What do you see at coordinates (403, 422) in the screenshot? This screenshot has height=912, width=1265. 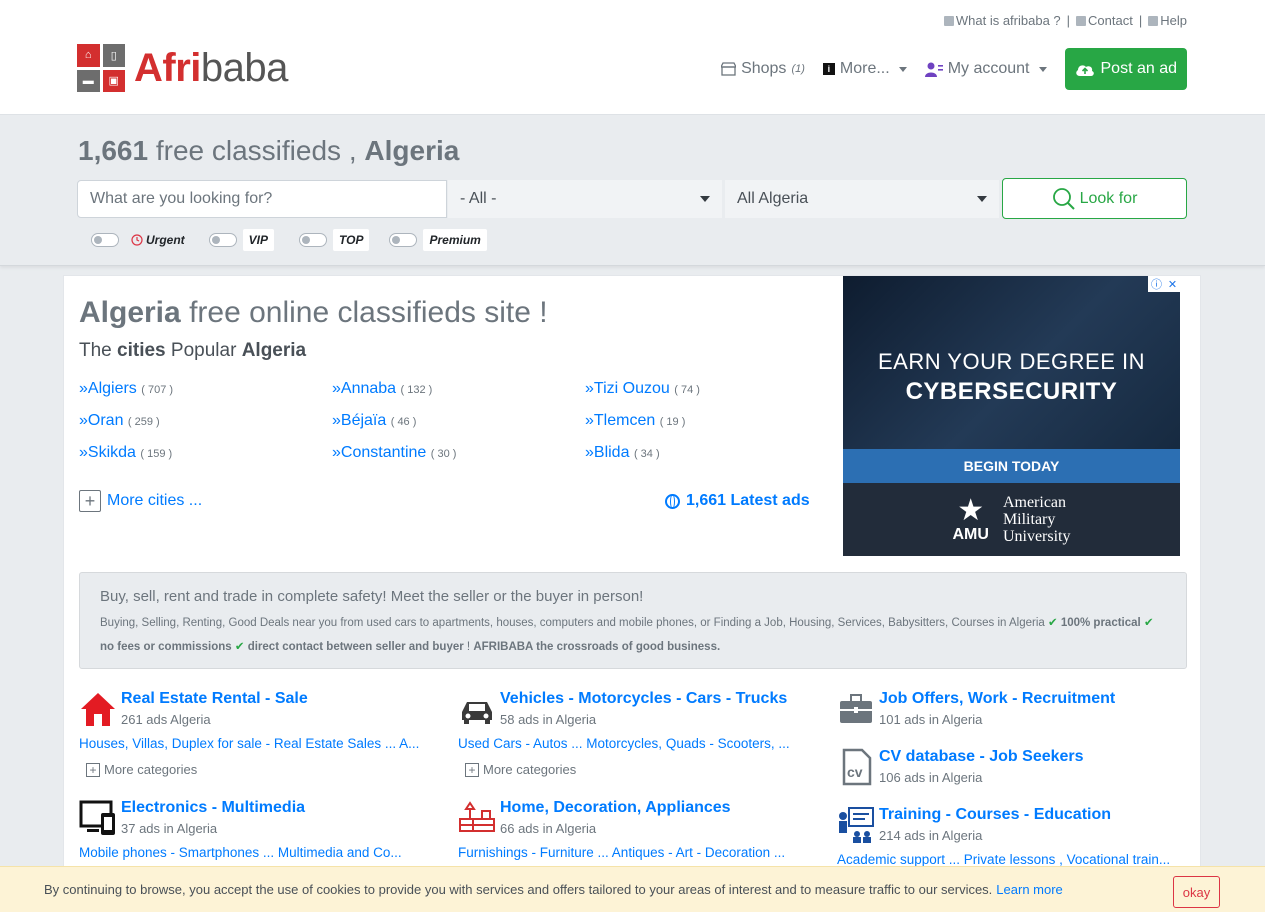 I see `city-count: ( 46 )` at bounding box center [403, 422].